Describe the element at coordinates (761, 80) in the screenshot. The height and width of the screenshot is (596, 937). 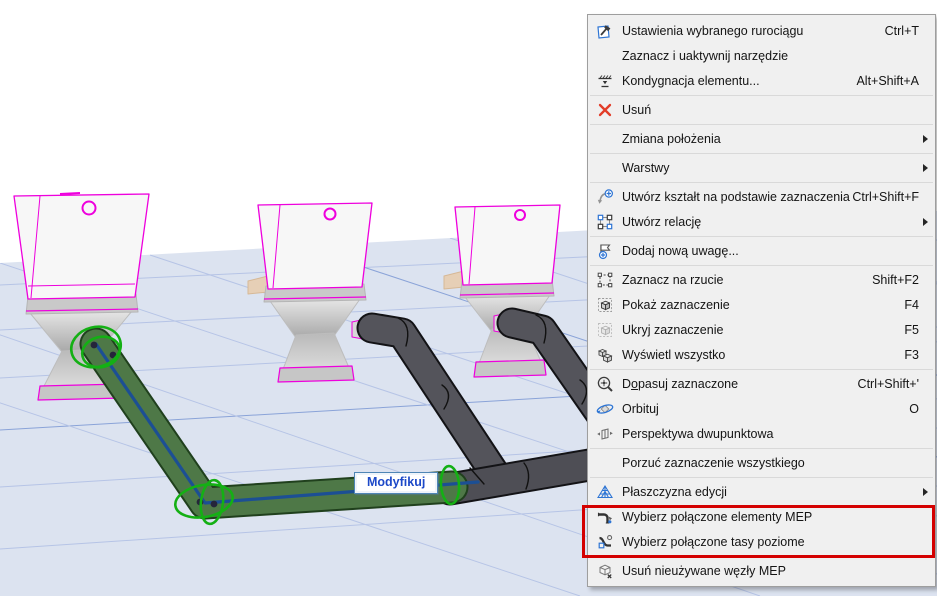
I see `menu-item-element-story: Kondygnacja elementu... Alt+Shift+A` at that location.